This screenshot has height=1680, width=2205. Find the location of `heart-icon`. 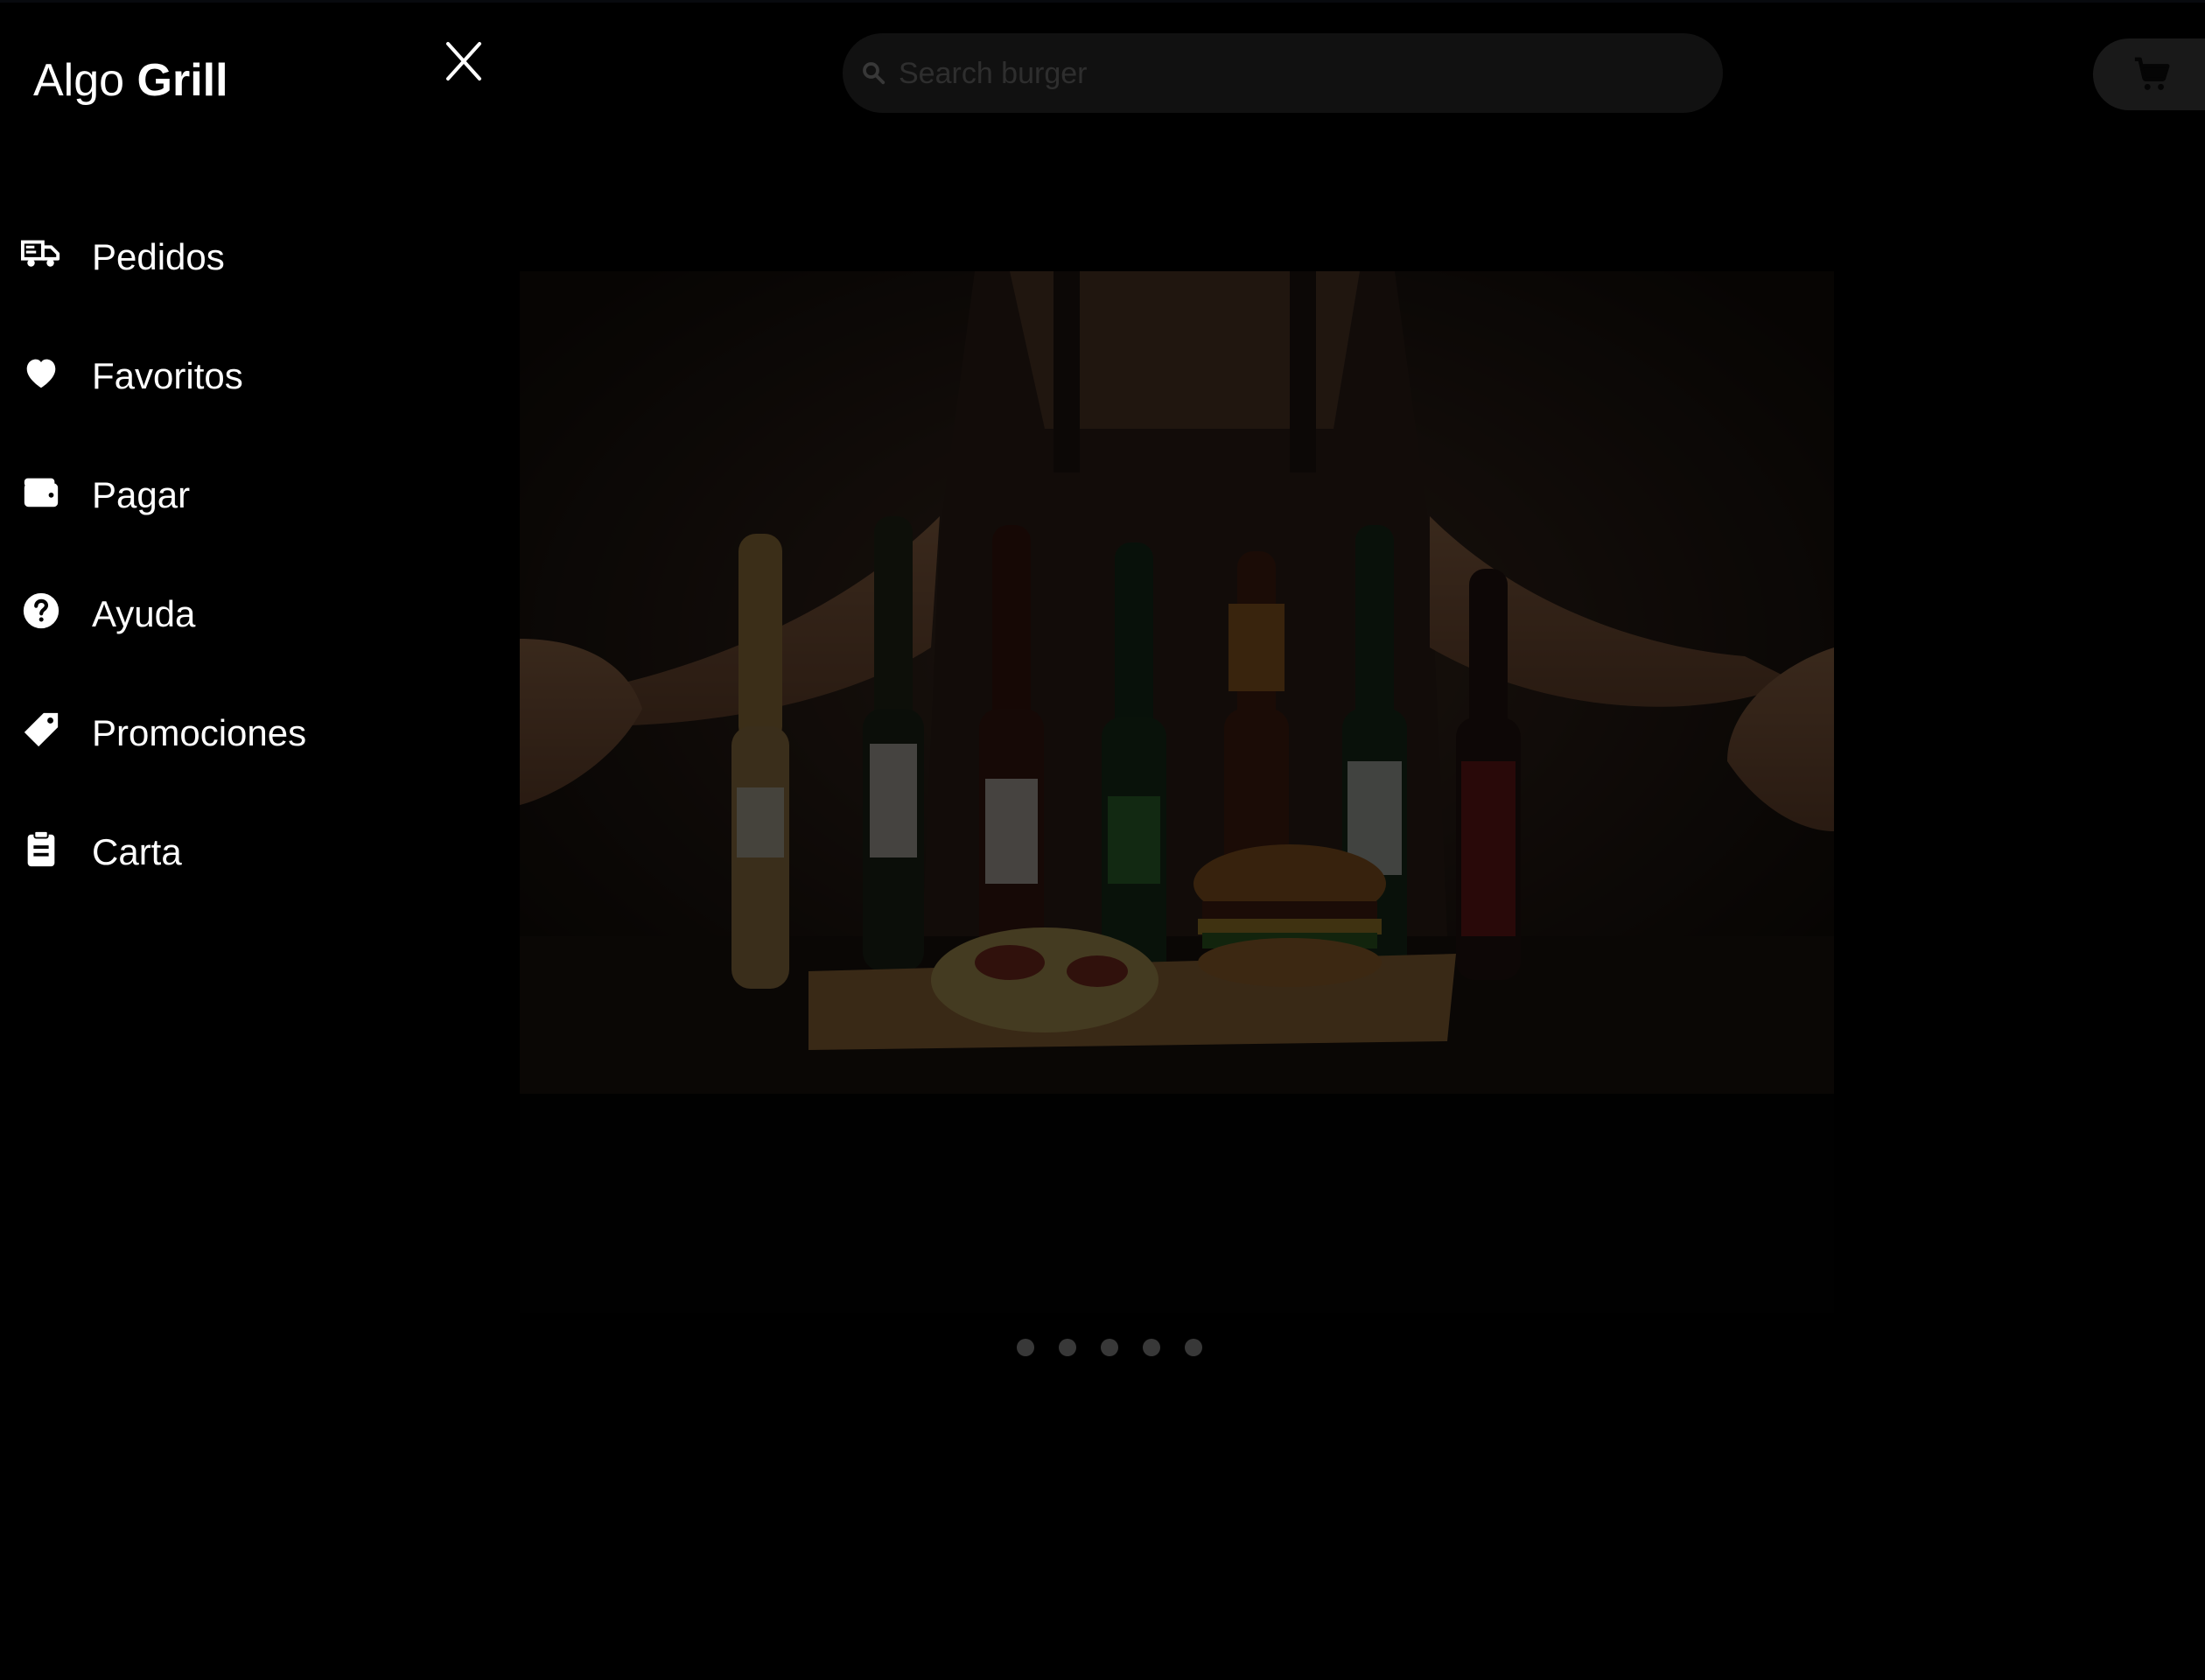

heart-icon is located at coordinates (41, 373).